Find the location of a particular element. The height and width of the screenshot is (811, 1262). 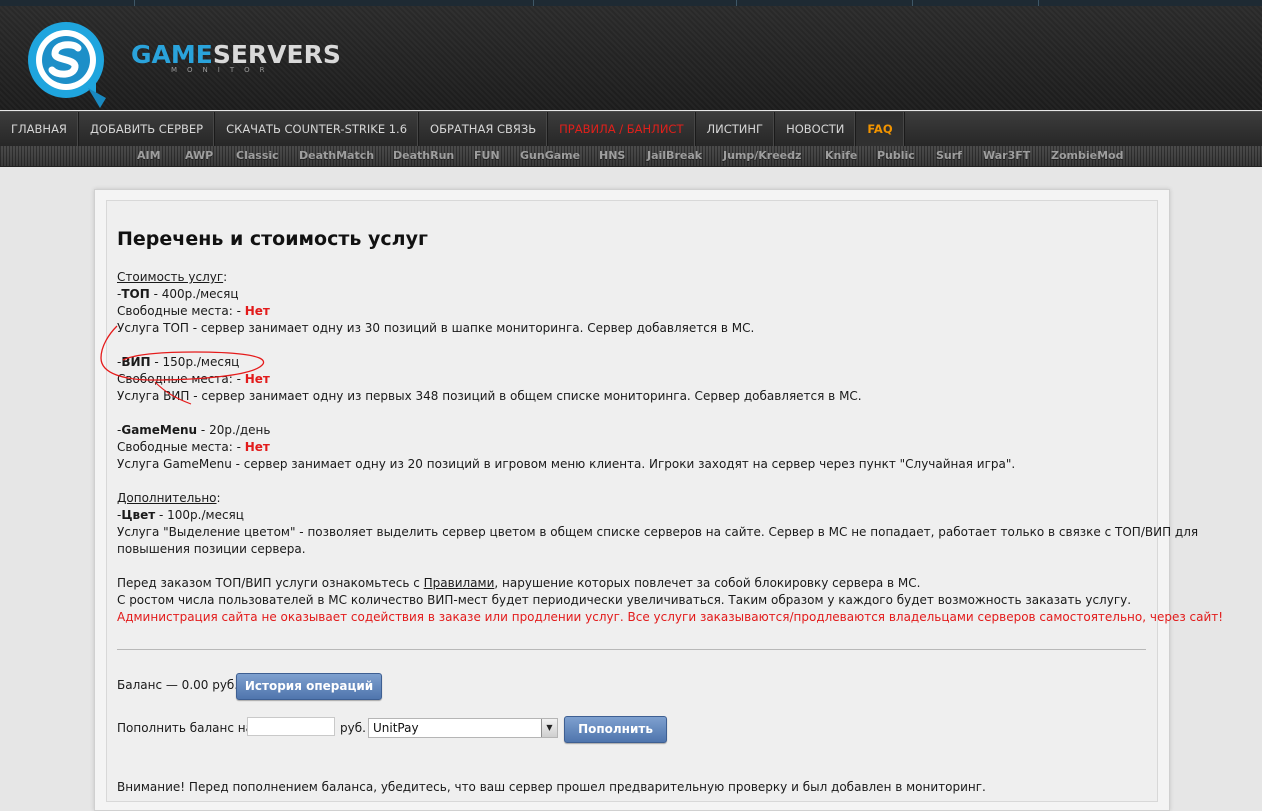

gamemenu-free-slots: Свободные места: - Нет is located at coordinates (193, 447).